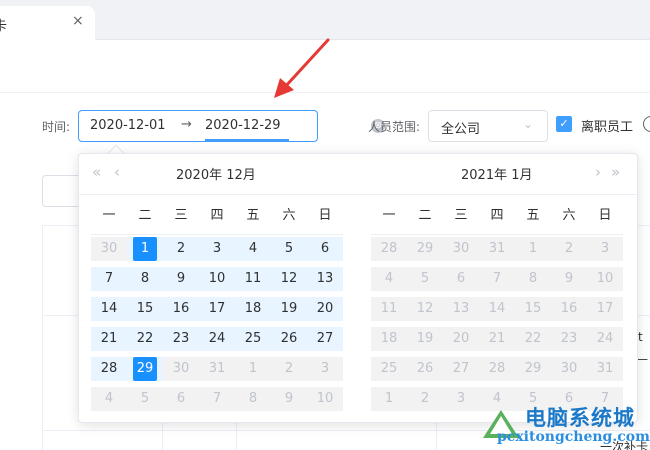  I want to click on start-date-field: 2020-12-01, so click(128, 125).